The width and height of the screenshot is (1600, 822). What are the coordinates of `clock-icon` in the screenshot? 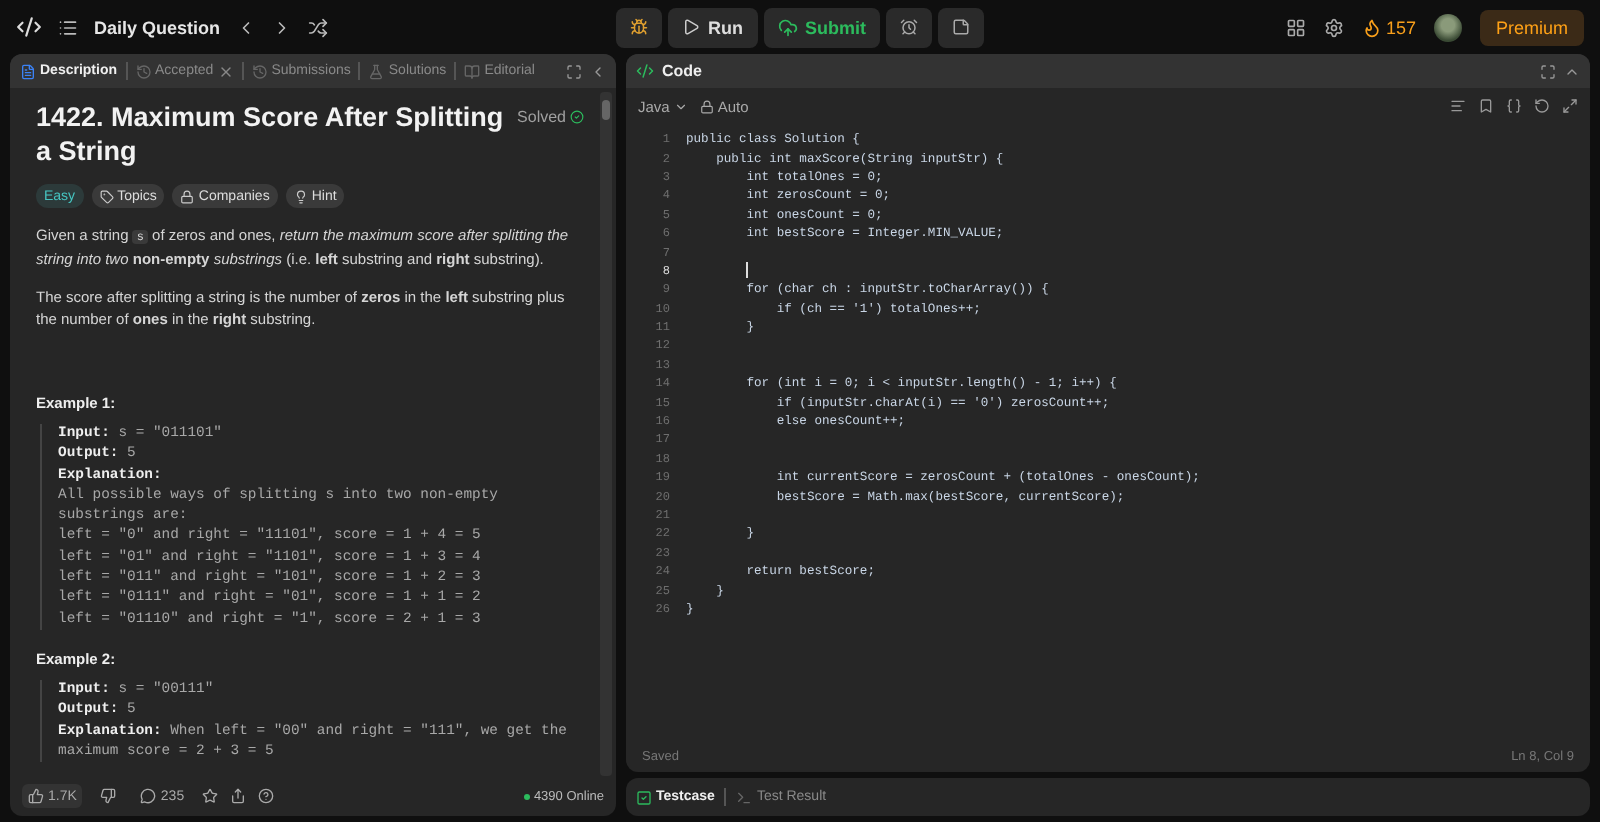 It's located at (259, 71).